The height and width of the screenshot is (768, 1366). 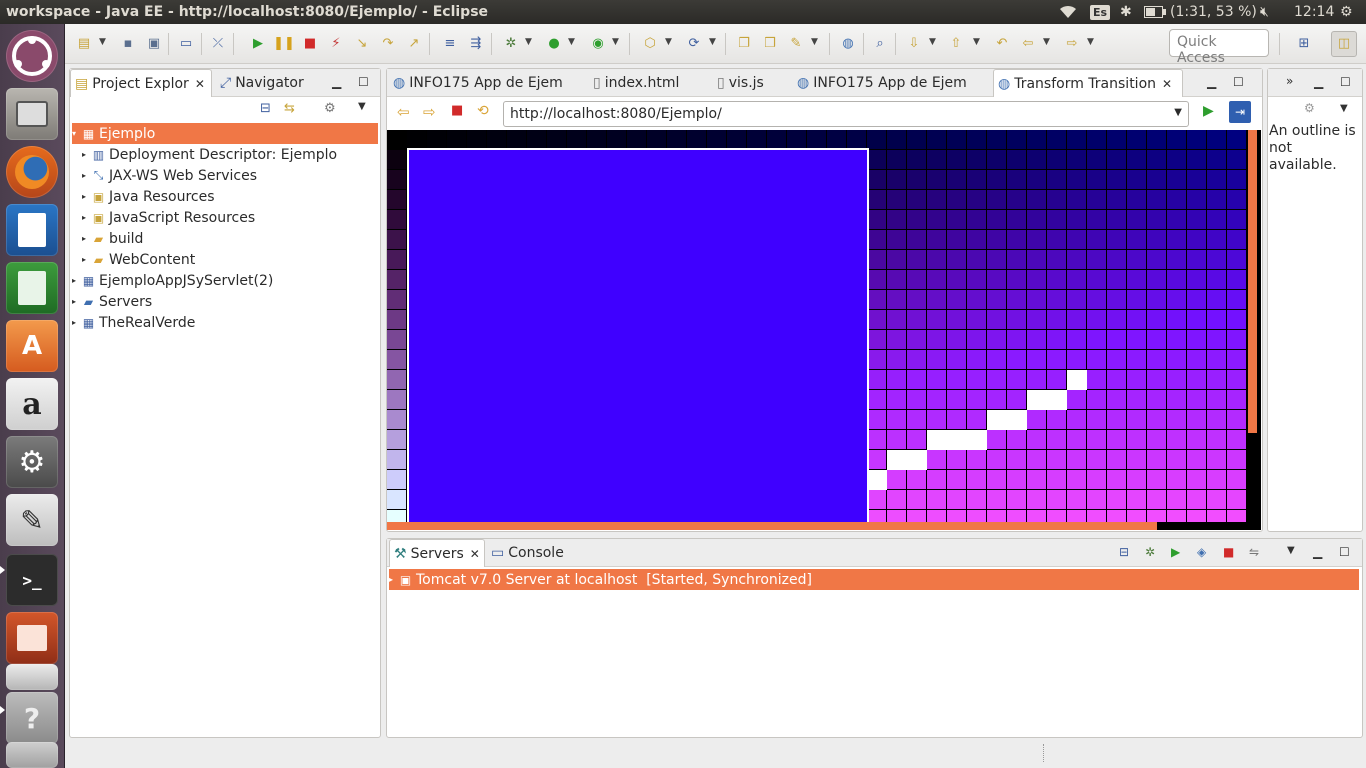 What do you see at coordinates (1090, 42) in the screenshot?
I see `forward-dropdown-icon: ▼` at bounding box center [1090, 42].